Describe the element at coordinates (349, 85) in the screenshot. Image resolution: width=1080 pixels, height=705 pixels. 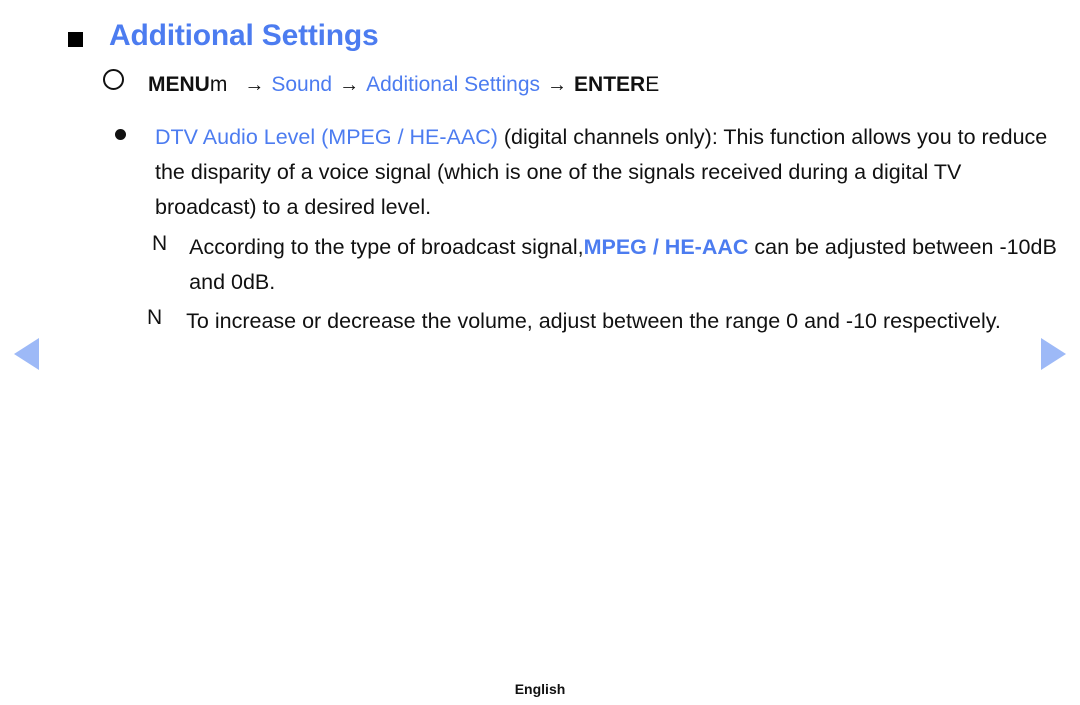
I see `path-arrow-2-icon: →` at that location.